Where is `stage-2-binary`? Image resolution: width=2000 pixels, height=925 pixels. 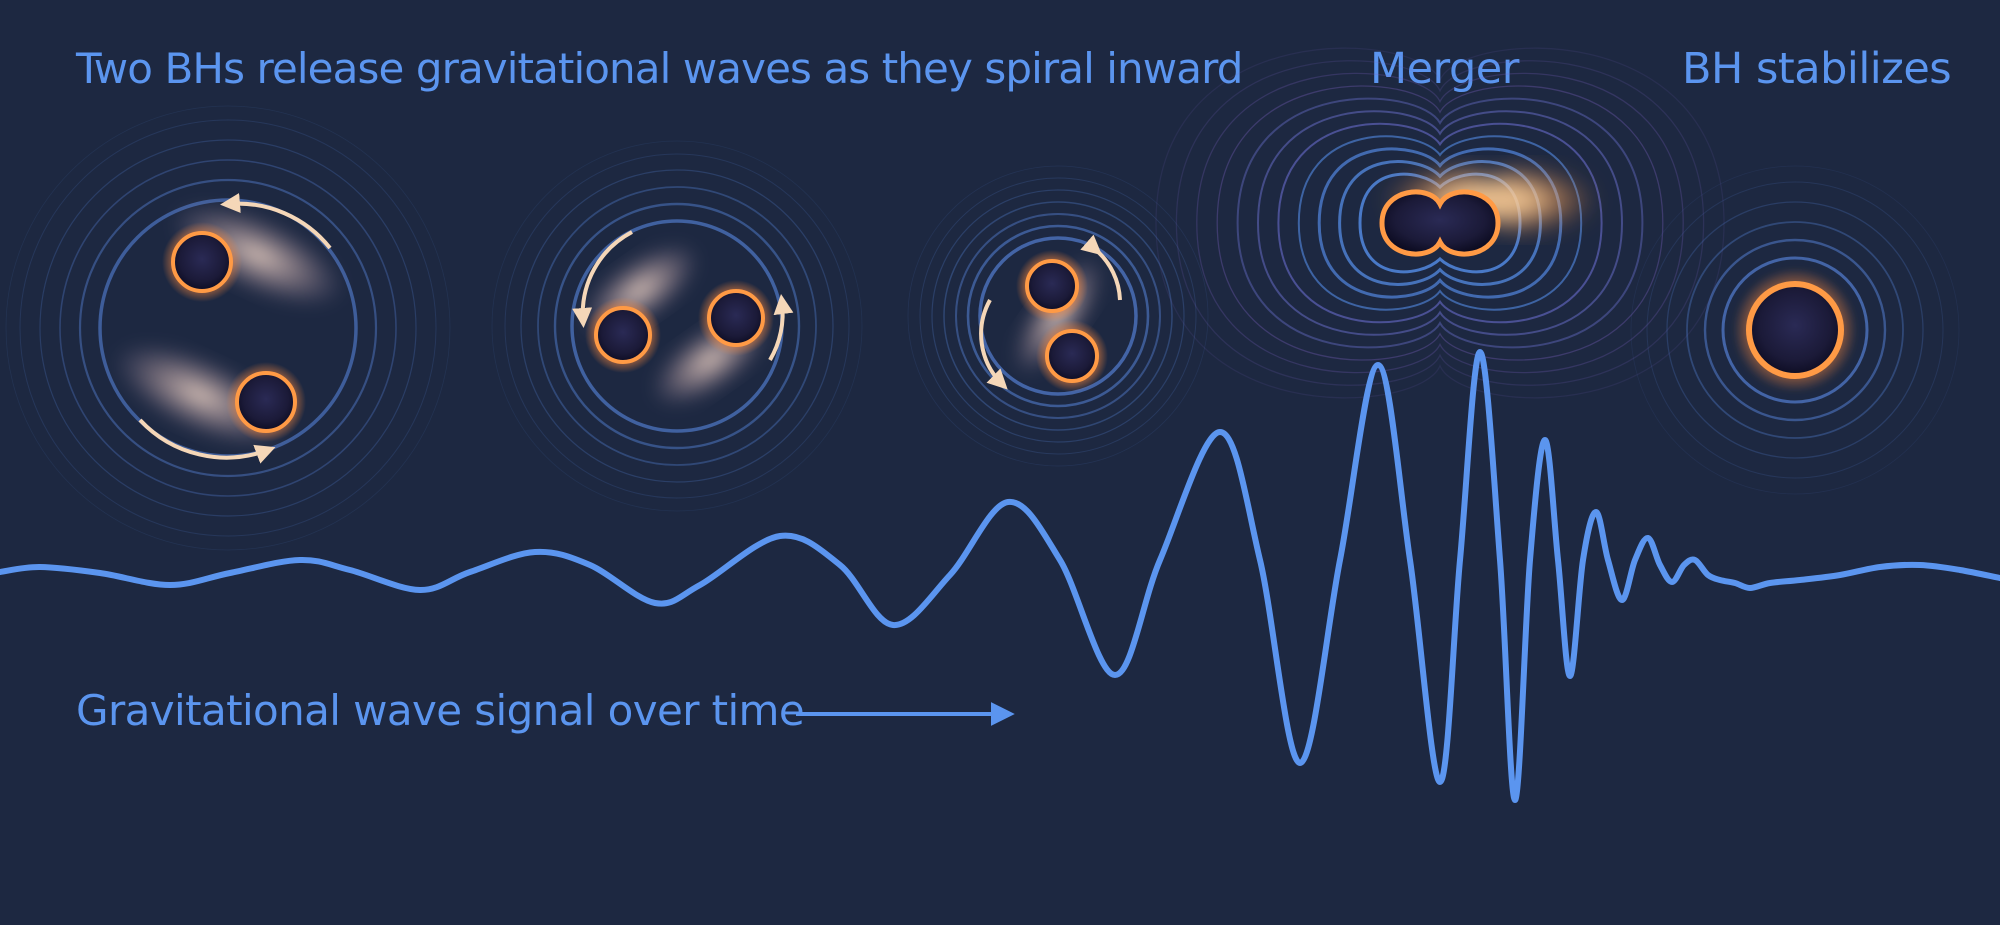
stage-2-binary is located at coordinates (677, 326).